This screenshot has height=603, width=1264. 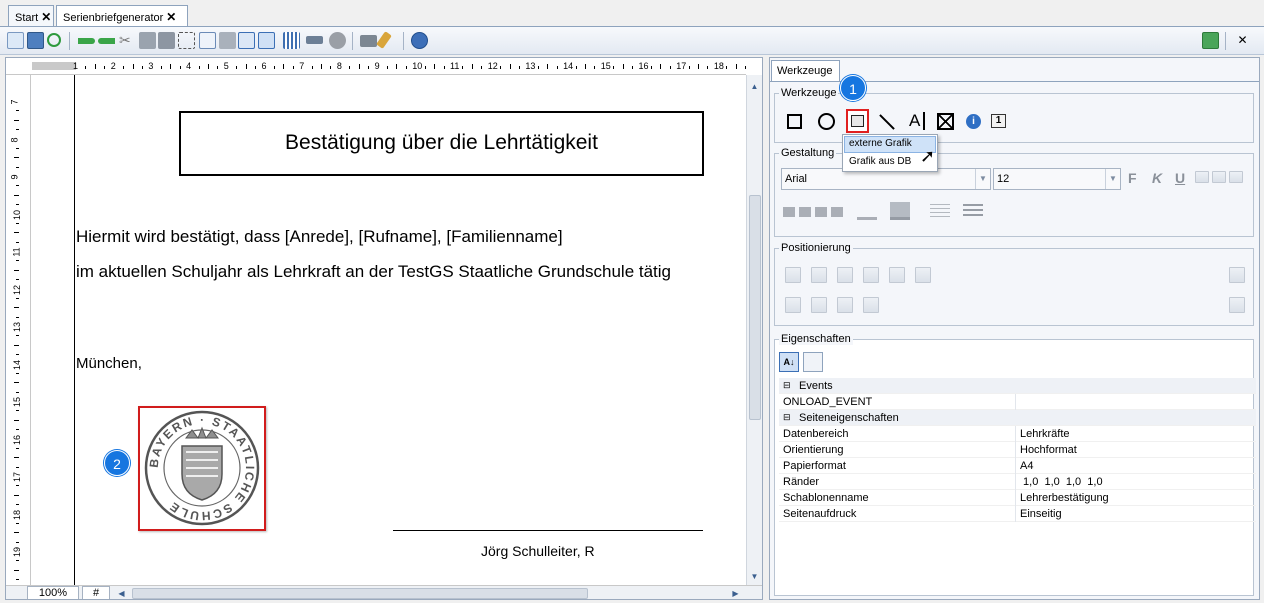 I want to click on vertical-scrollbar: ▲ ▼, so click(x=754, y=330).